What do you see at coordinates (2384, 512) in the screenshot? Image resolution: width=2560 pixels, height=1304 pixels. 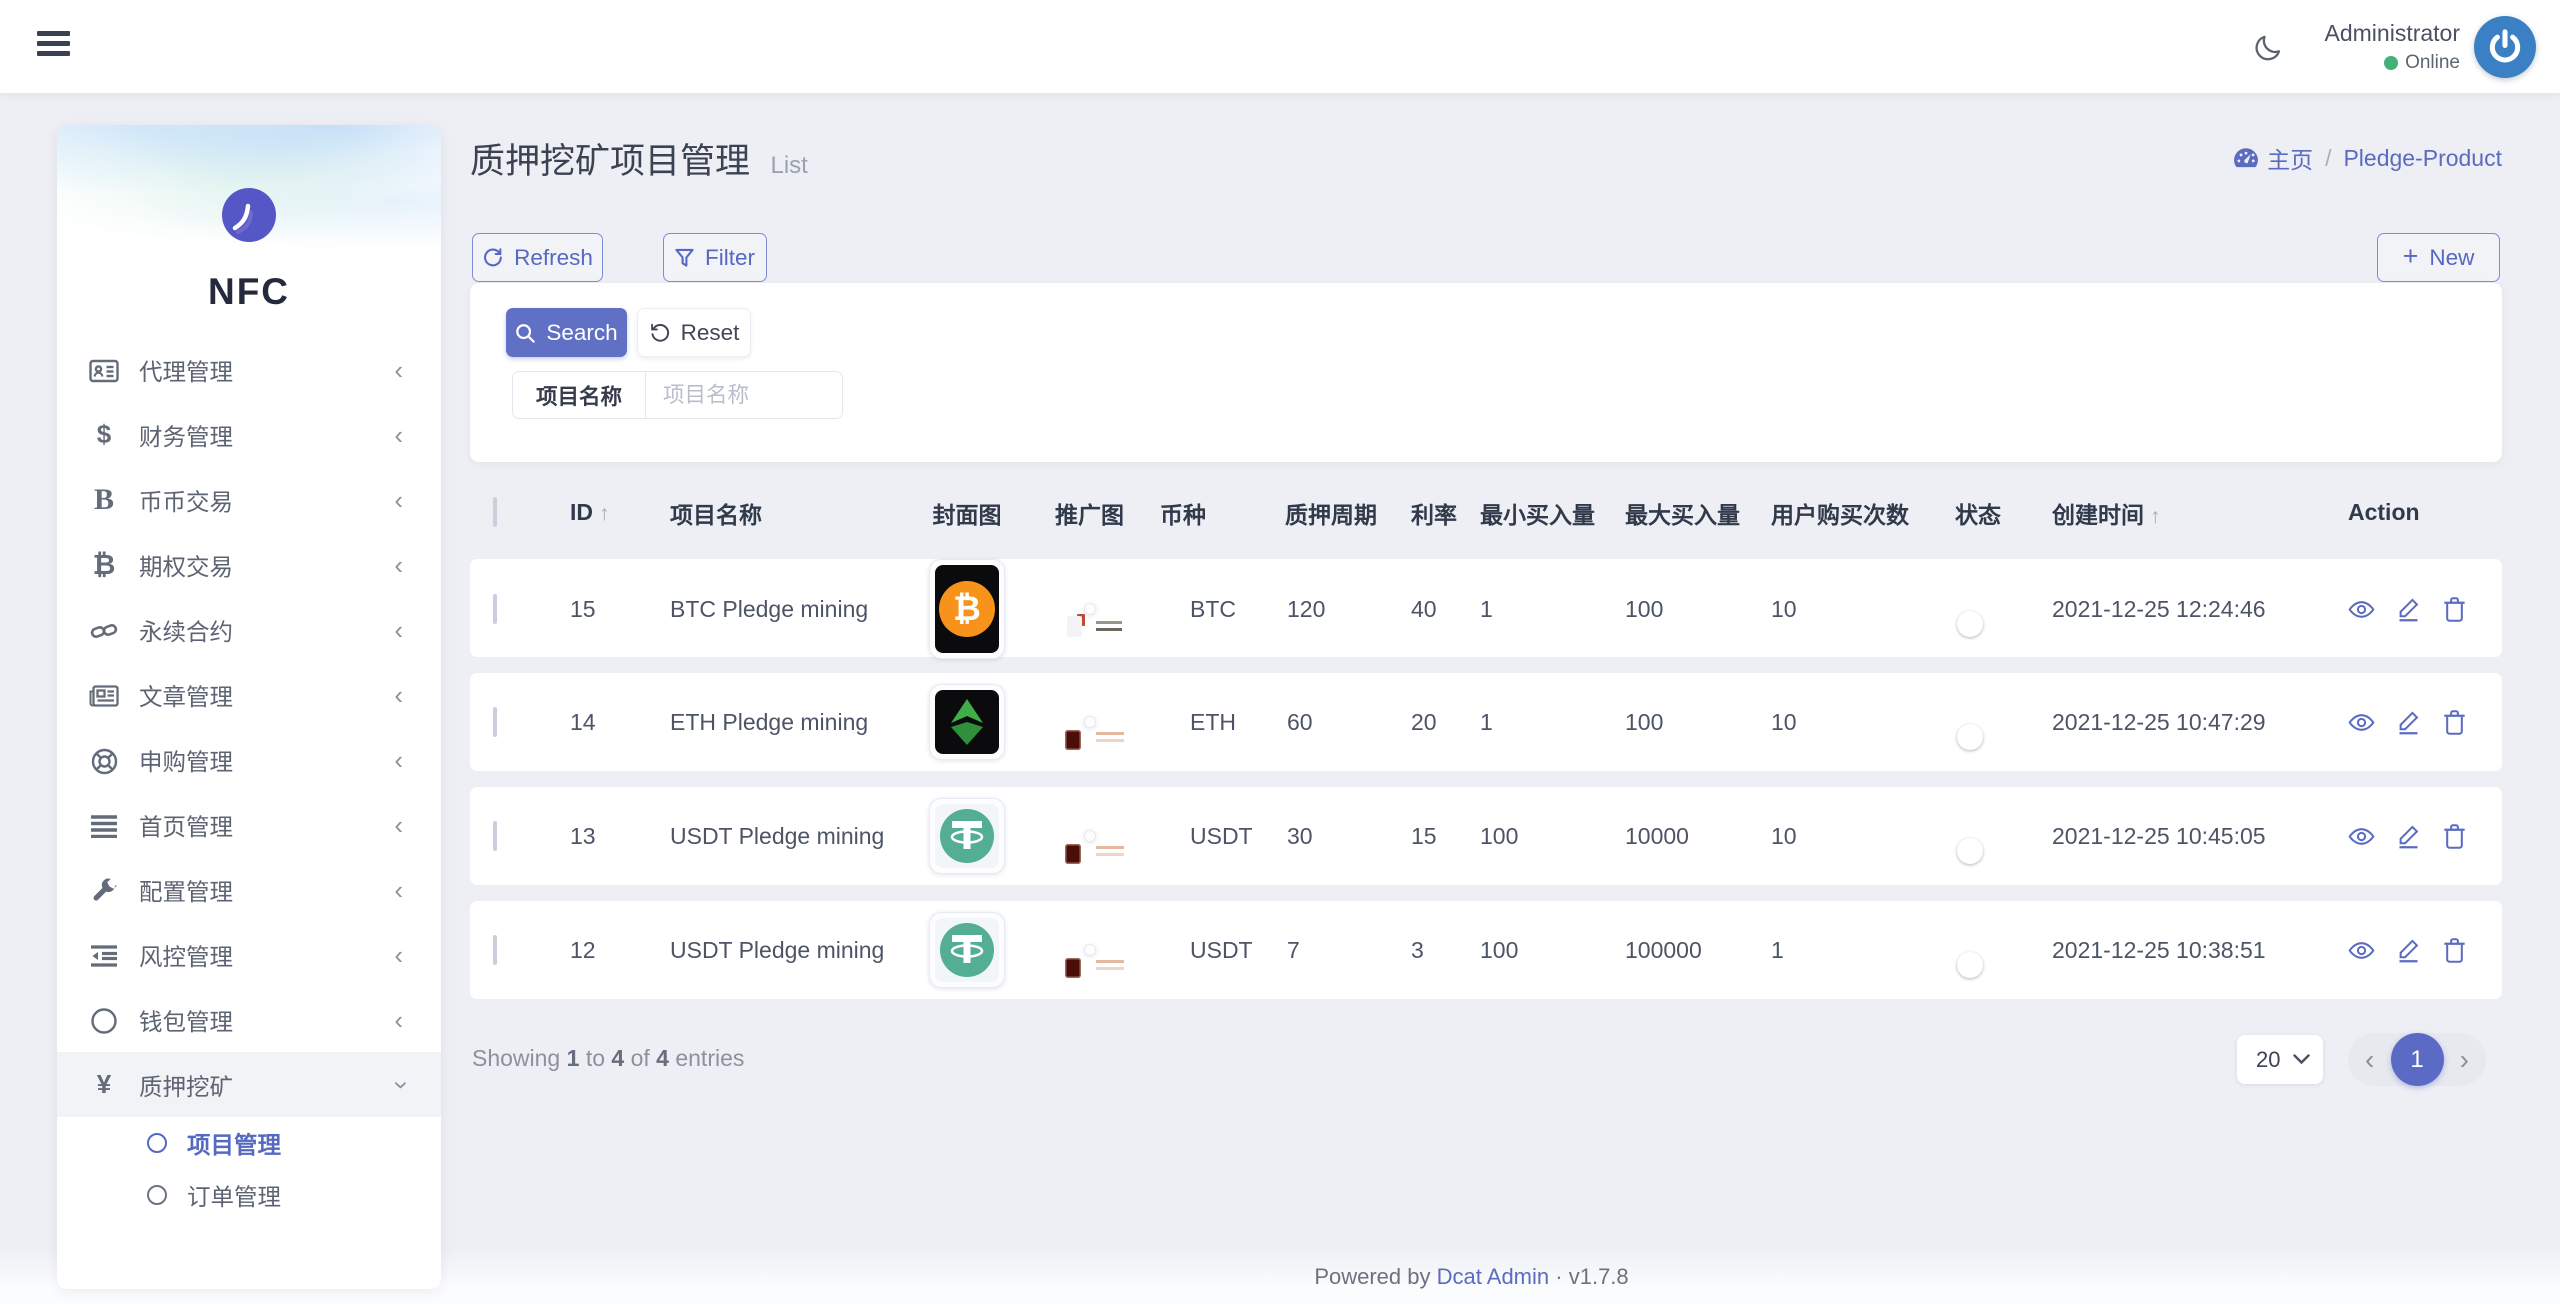 I see `col-action: Action` at bounding box center [2384, 512].